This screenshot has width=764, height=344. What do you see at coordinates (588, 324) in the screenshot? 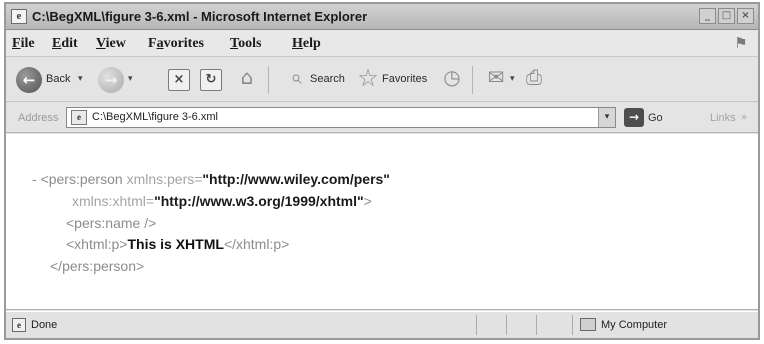
I see `computer-icon` at bounding box center [588, 324].